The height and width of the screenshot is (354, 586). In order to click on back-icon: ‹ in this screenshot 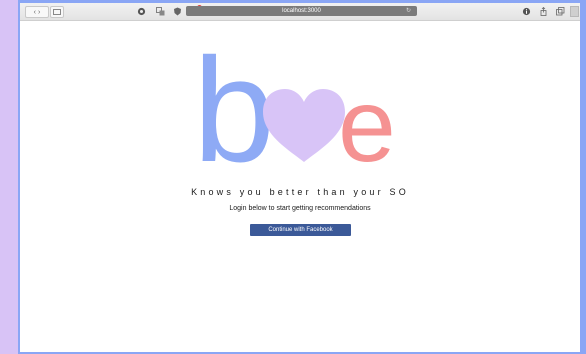, I will do `click(35, 12)`.